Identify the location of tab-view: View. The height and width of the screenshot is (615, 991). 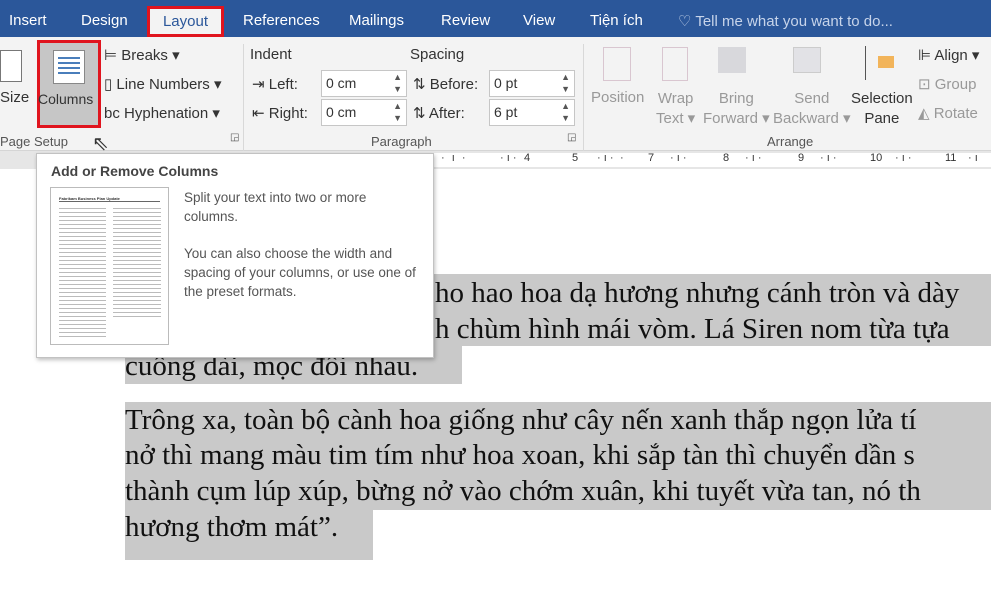
(539, 20).